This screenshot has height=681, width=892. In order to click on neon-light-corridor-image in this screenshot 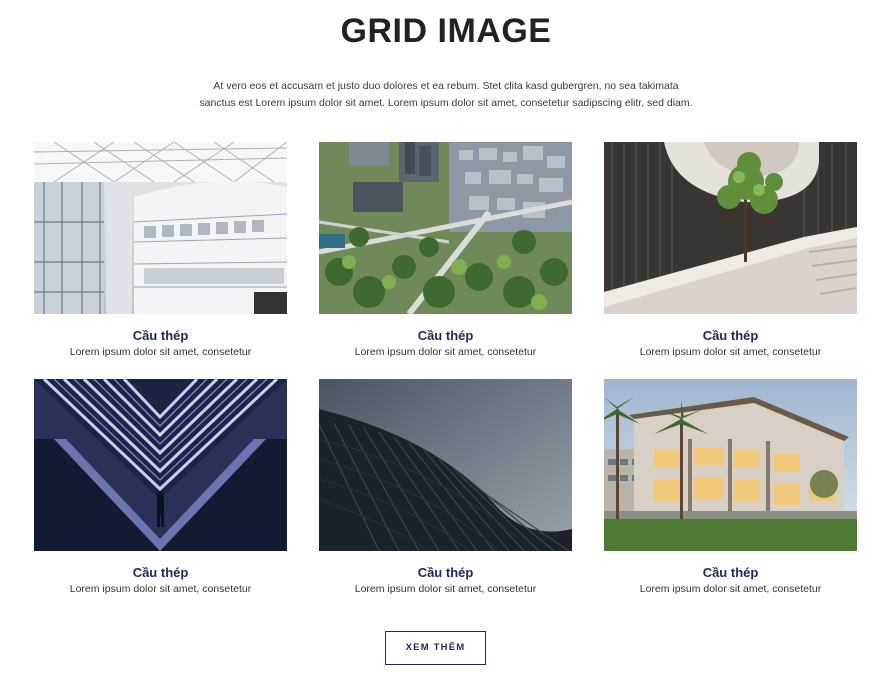, I will do `click(160, 465)`.